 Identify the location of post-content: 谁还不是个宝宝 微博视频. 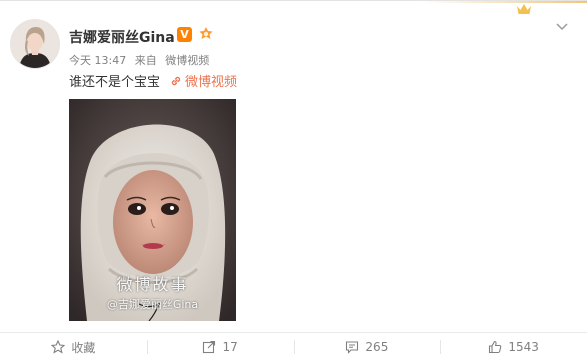
(153, 80).